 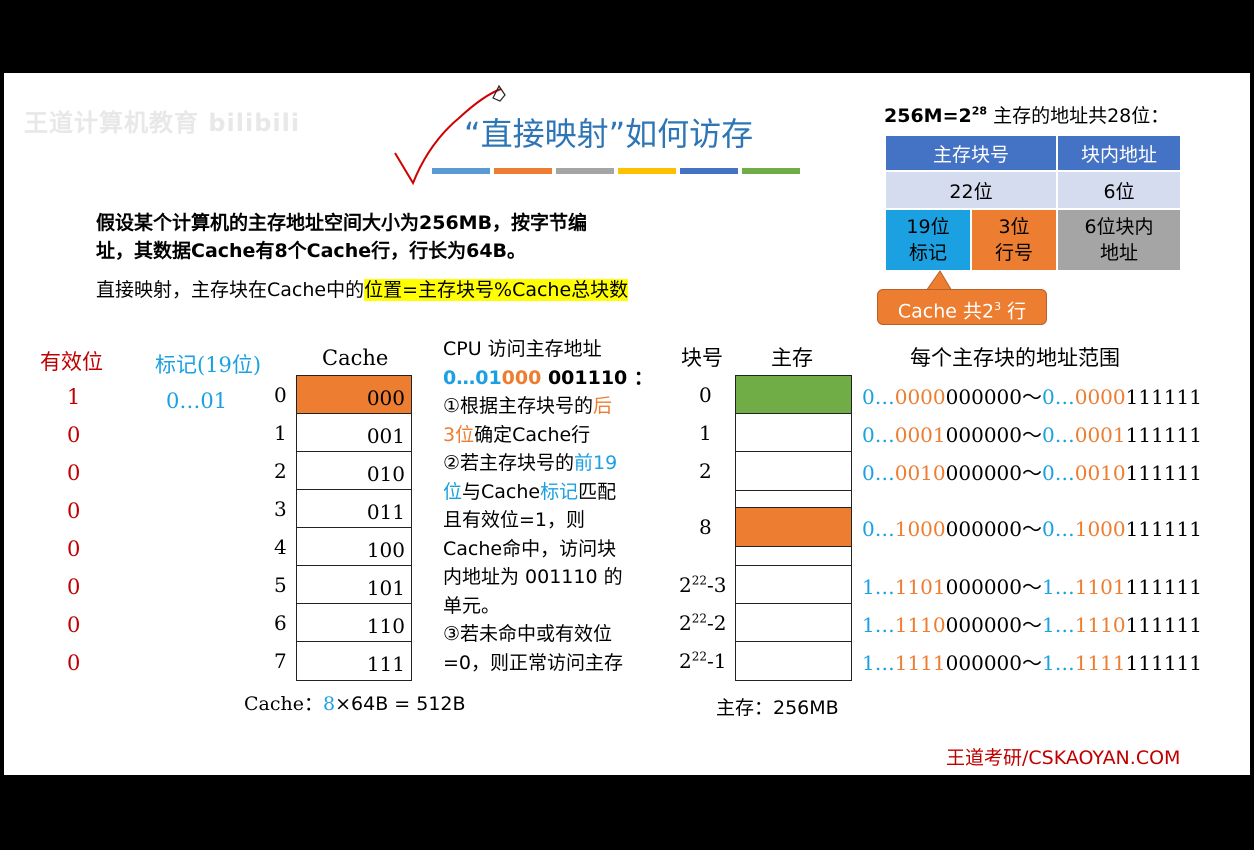 What do you see at coordinates (354, 433) in the screenshot?
I see `cache-line: 001` at bounding box center [354, 433].